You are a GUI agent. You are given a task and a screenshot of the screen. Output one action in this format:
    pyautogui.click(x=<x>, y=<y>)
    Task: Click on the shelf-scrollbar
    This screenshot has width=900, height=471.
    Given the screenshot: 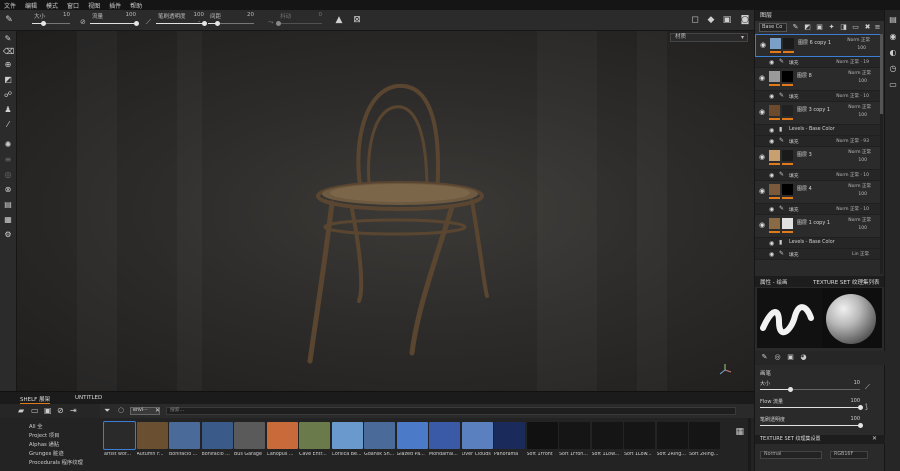 What is the action you would take?
    pyautogui.click(x=749, y=444)
    